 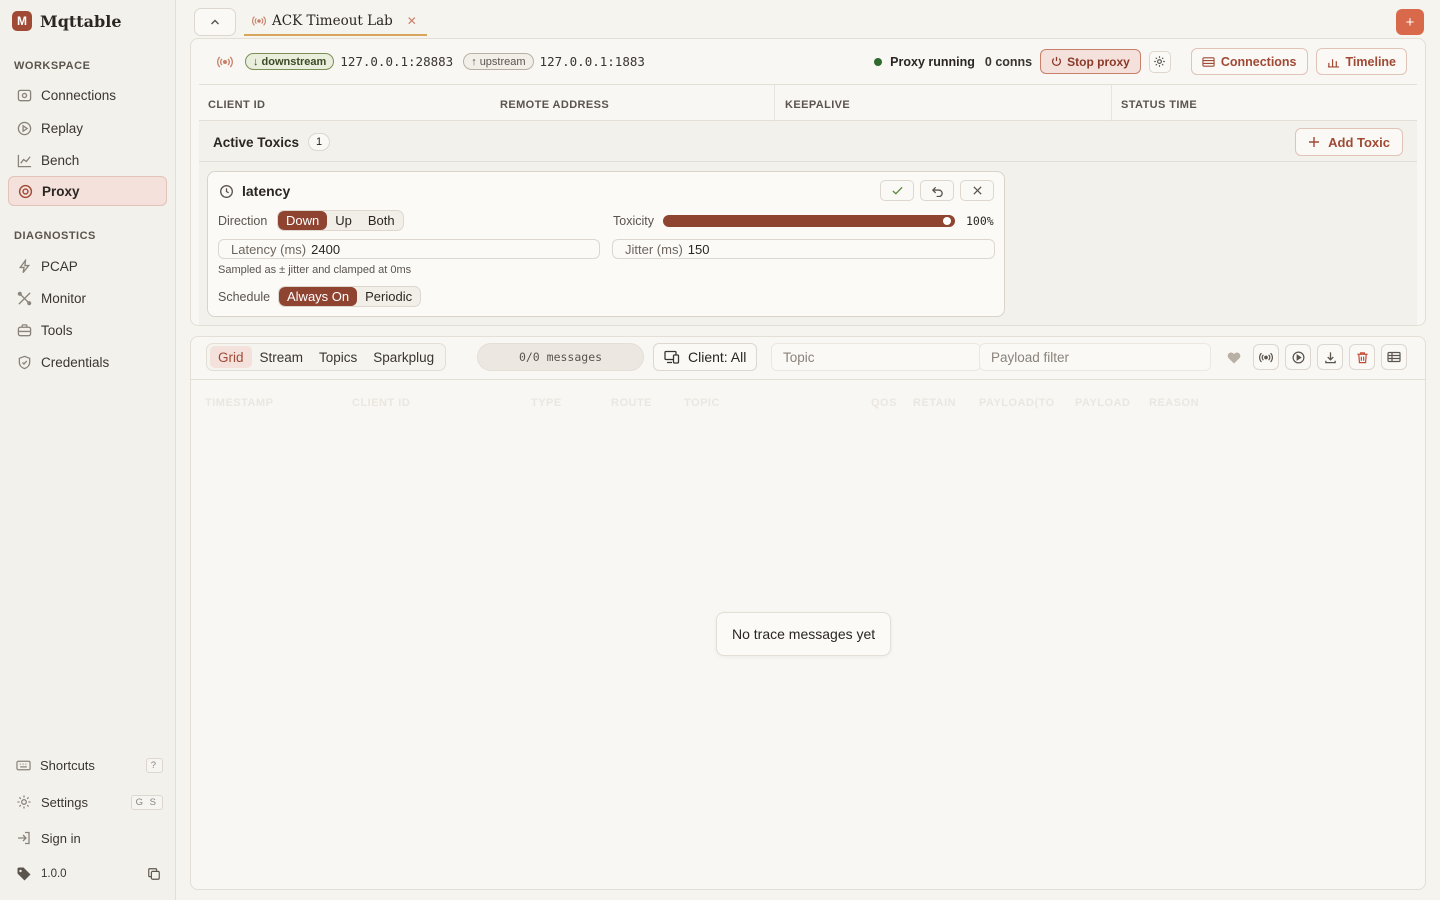 What do you see at coordinates (87, 298) in the screenshot?
I see `sidebar-item-monitor: Monitor` at bounding box center [87, 298].